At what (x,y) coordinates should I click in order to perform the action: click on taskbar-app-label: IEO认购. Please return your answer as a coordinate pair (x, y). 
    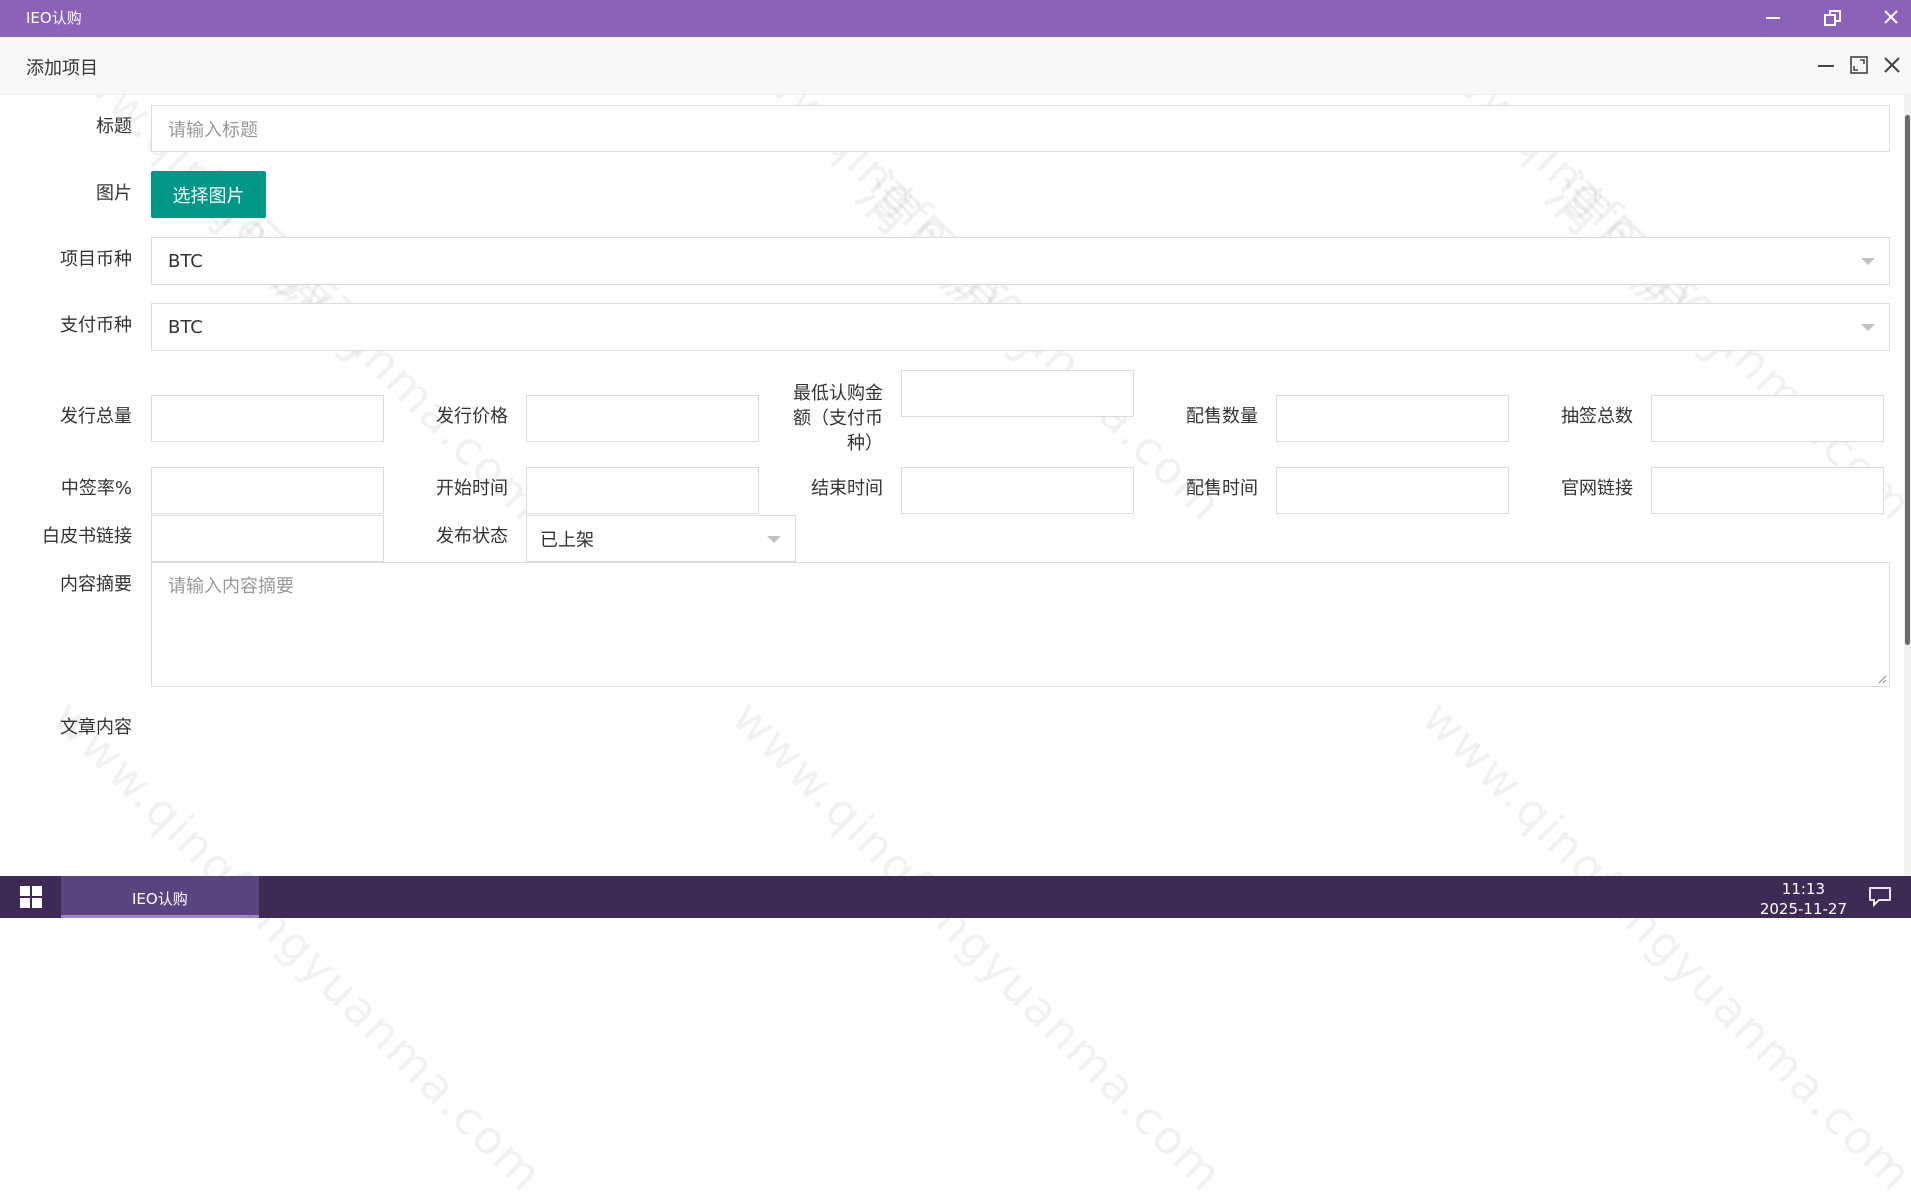
    Looking at the image, I should click on (160, 899).